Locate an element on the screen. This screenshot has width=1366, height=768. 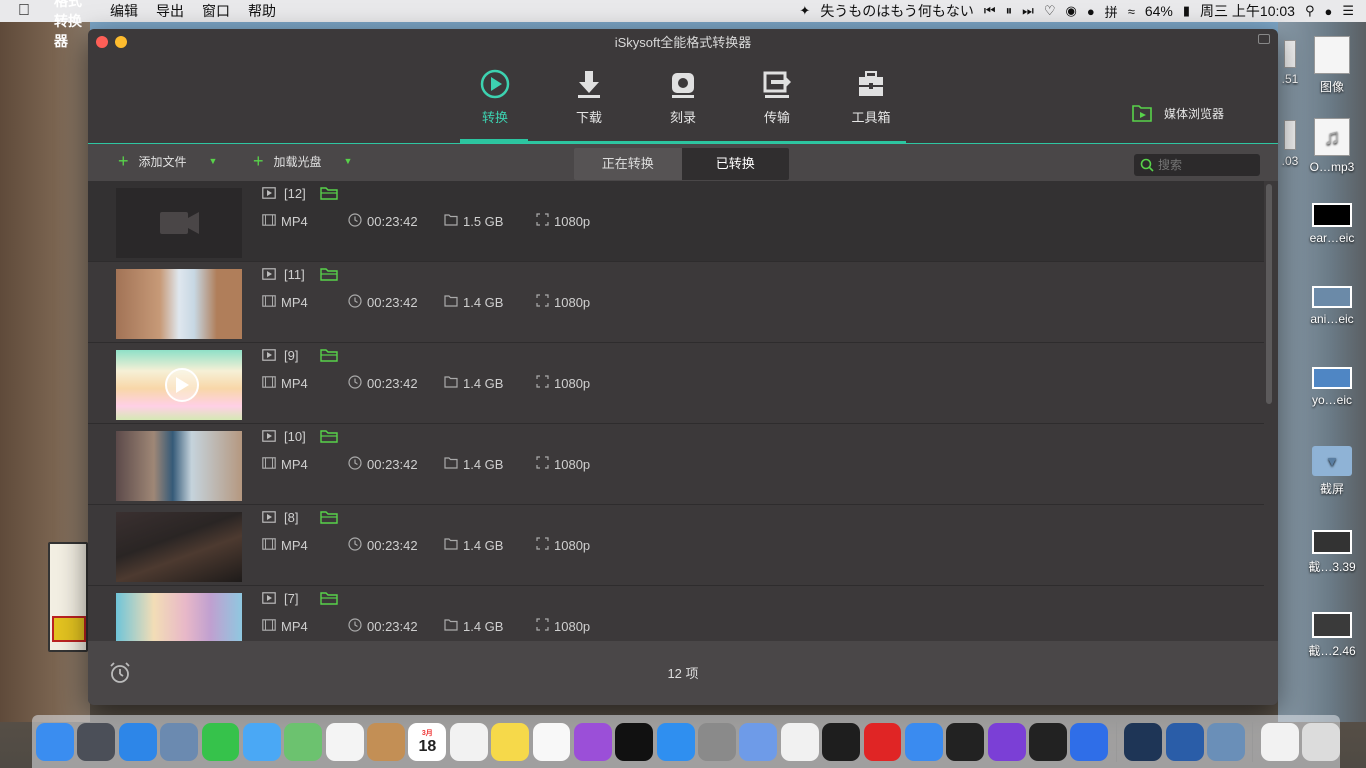
add-file-dropdown-icon: ▼ is located at coordinates (213, 161).